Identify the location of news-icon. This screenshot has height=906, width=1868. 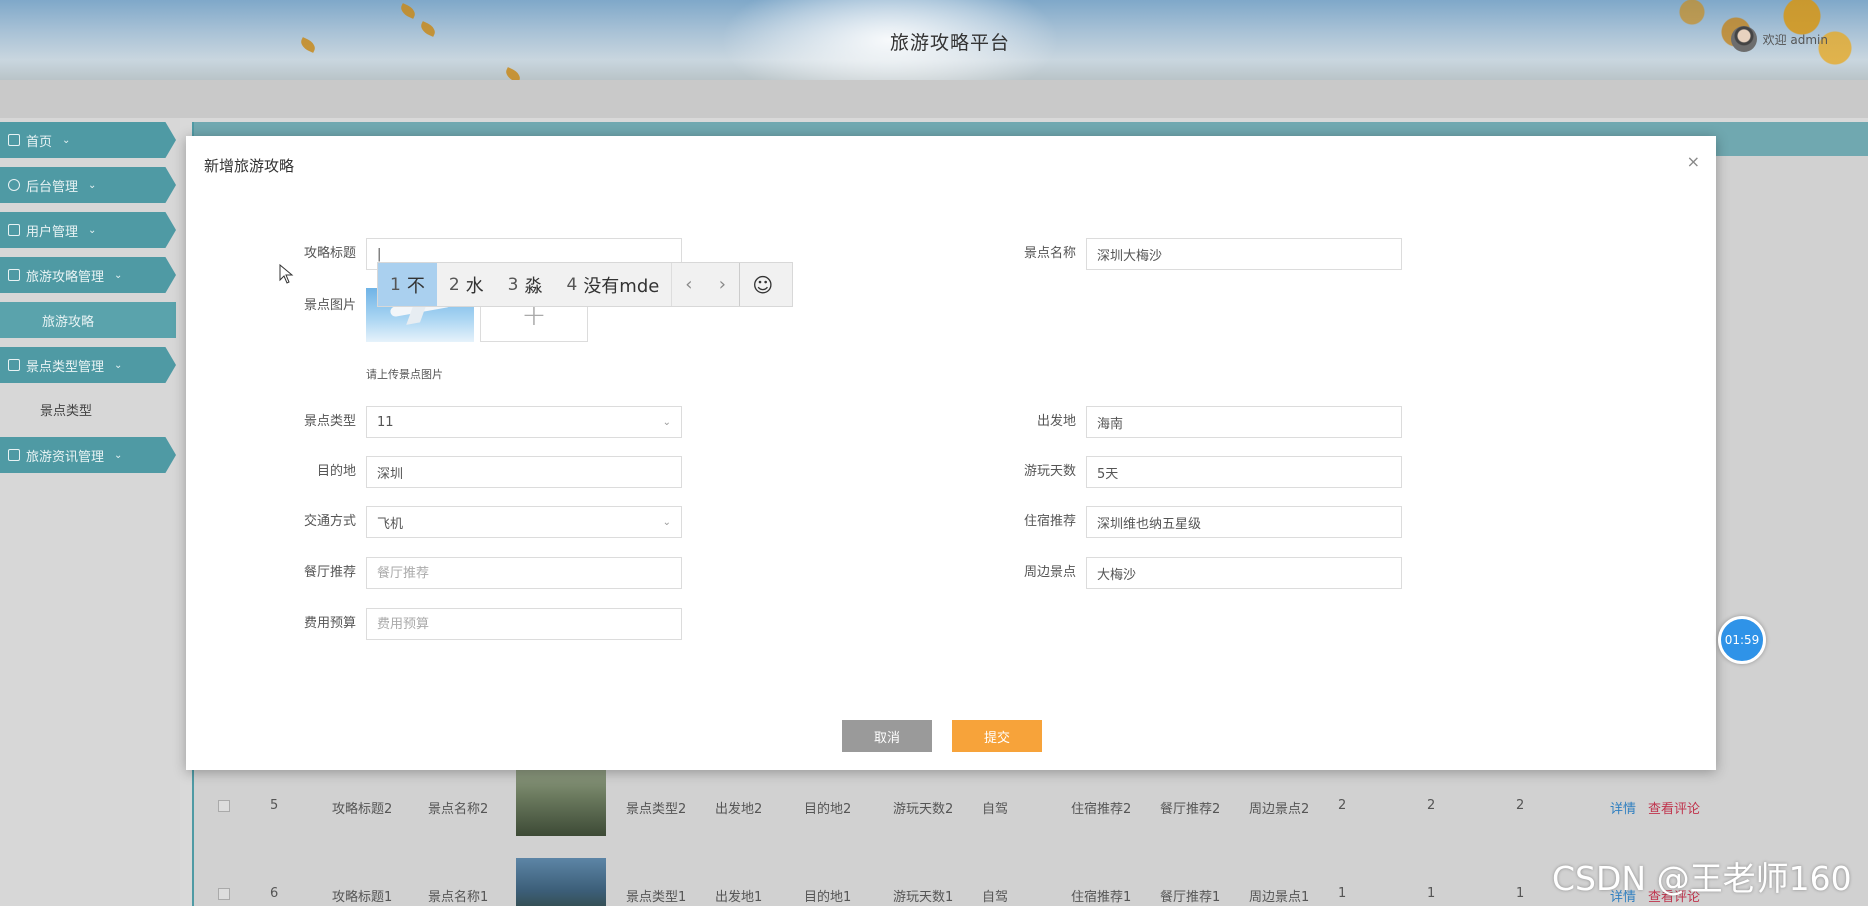
(14, 455).